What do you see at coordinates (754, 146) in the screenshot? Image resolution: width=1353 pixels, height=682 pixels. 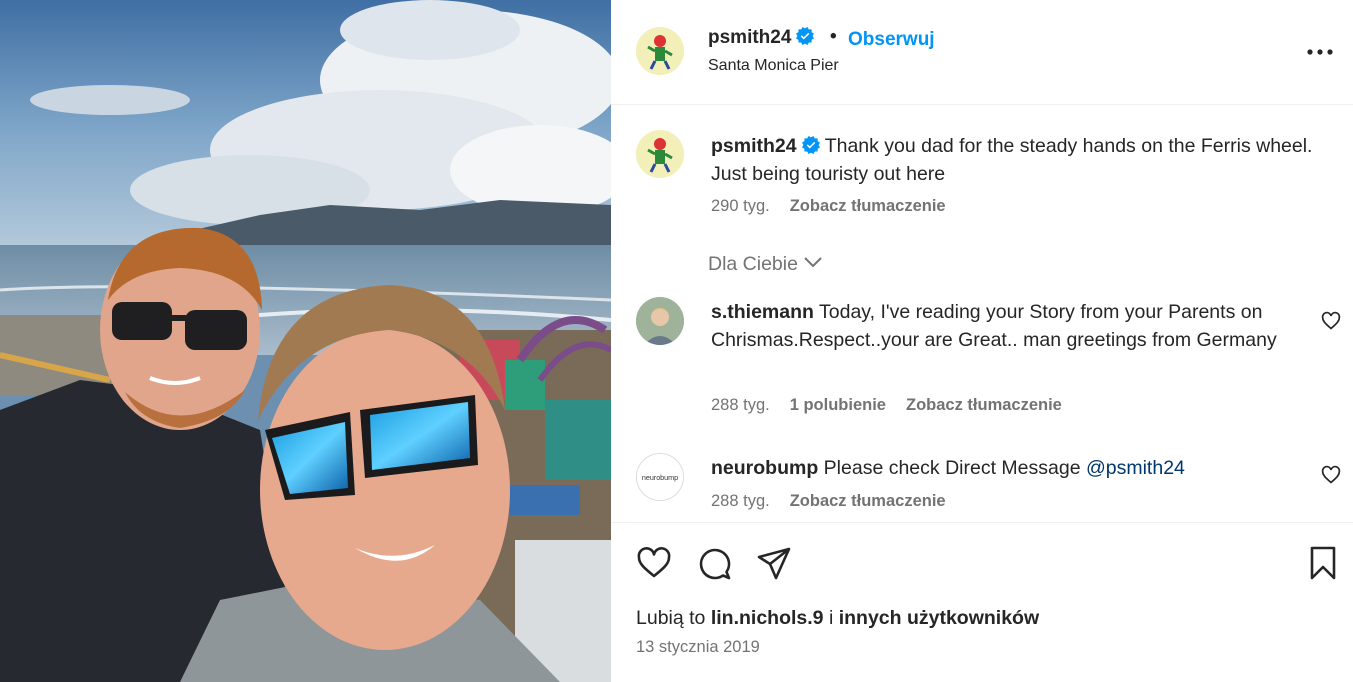 I see `caption-username: psmith24` at bounding box center [754, 146].